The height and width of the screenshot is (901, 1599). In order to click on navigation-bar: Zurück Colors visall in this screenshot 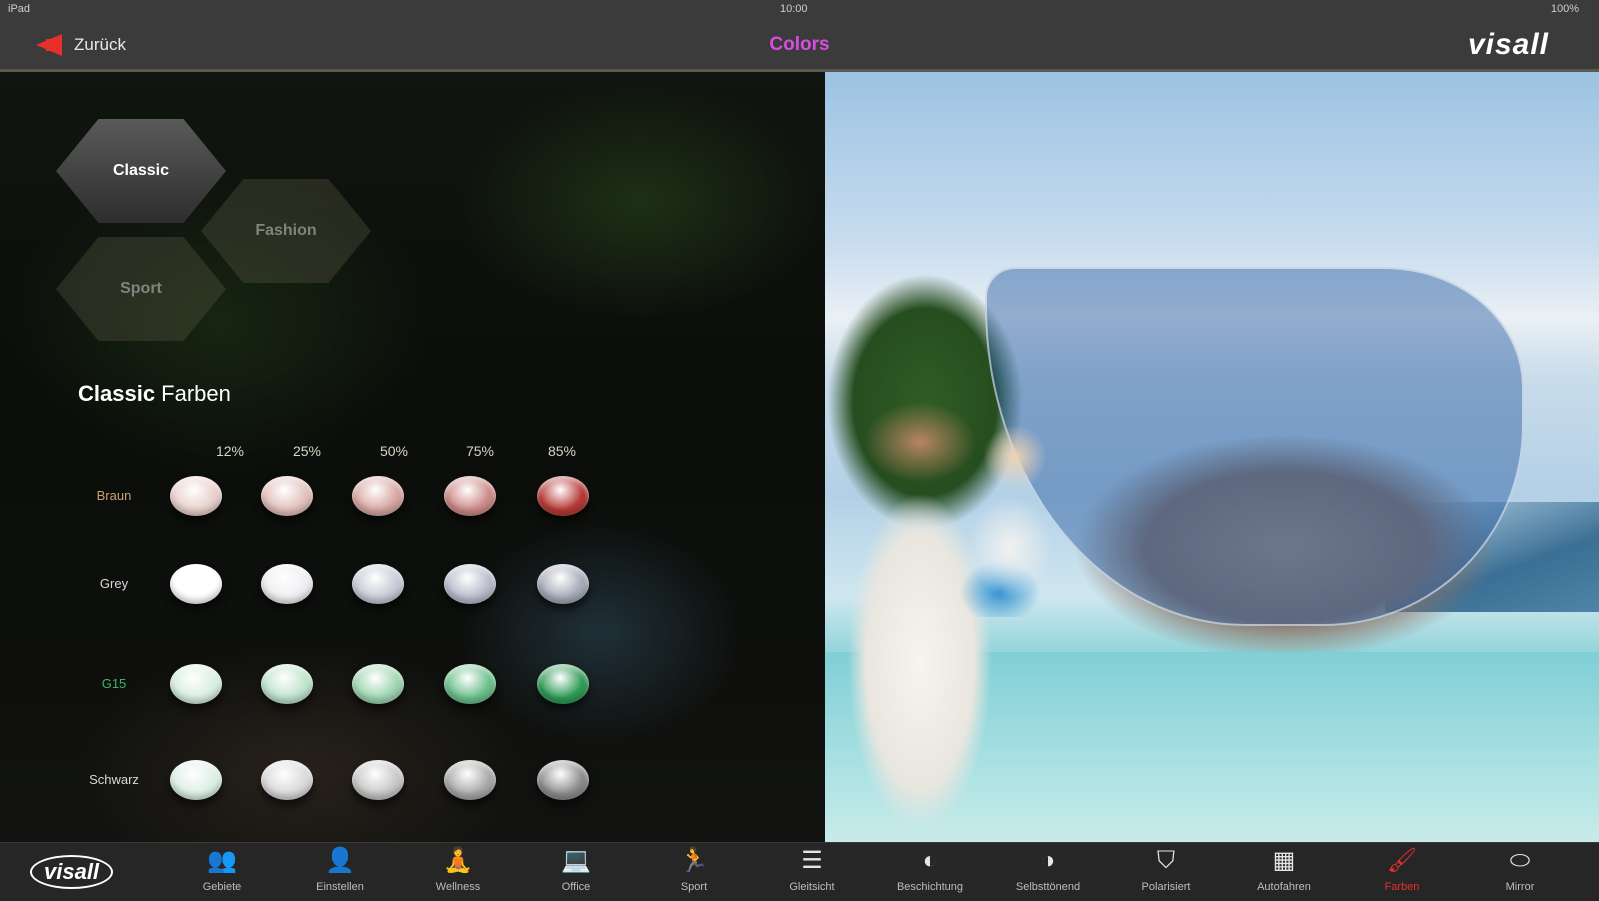, I will do `click(799, 46)`.